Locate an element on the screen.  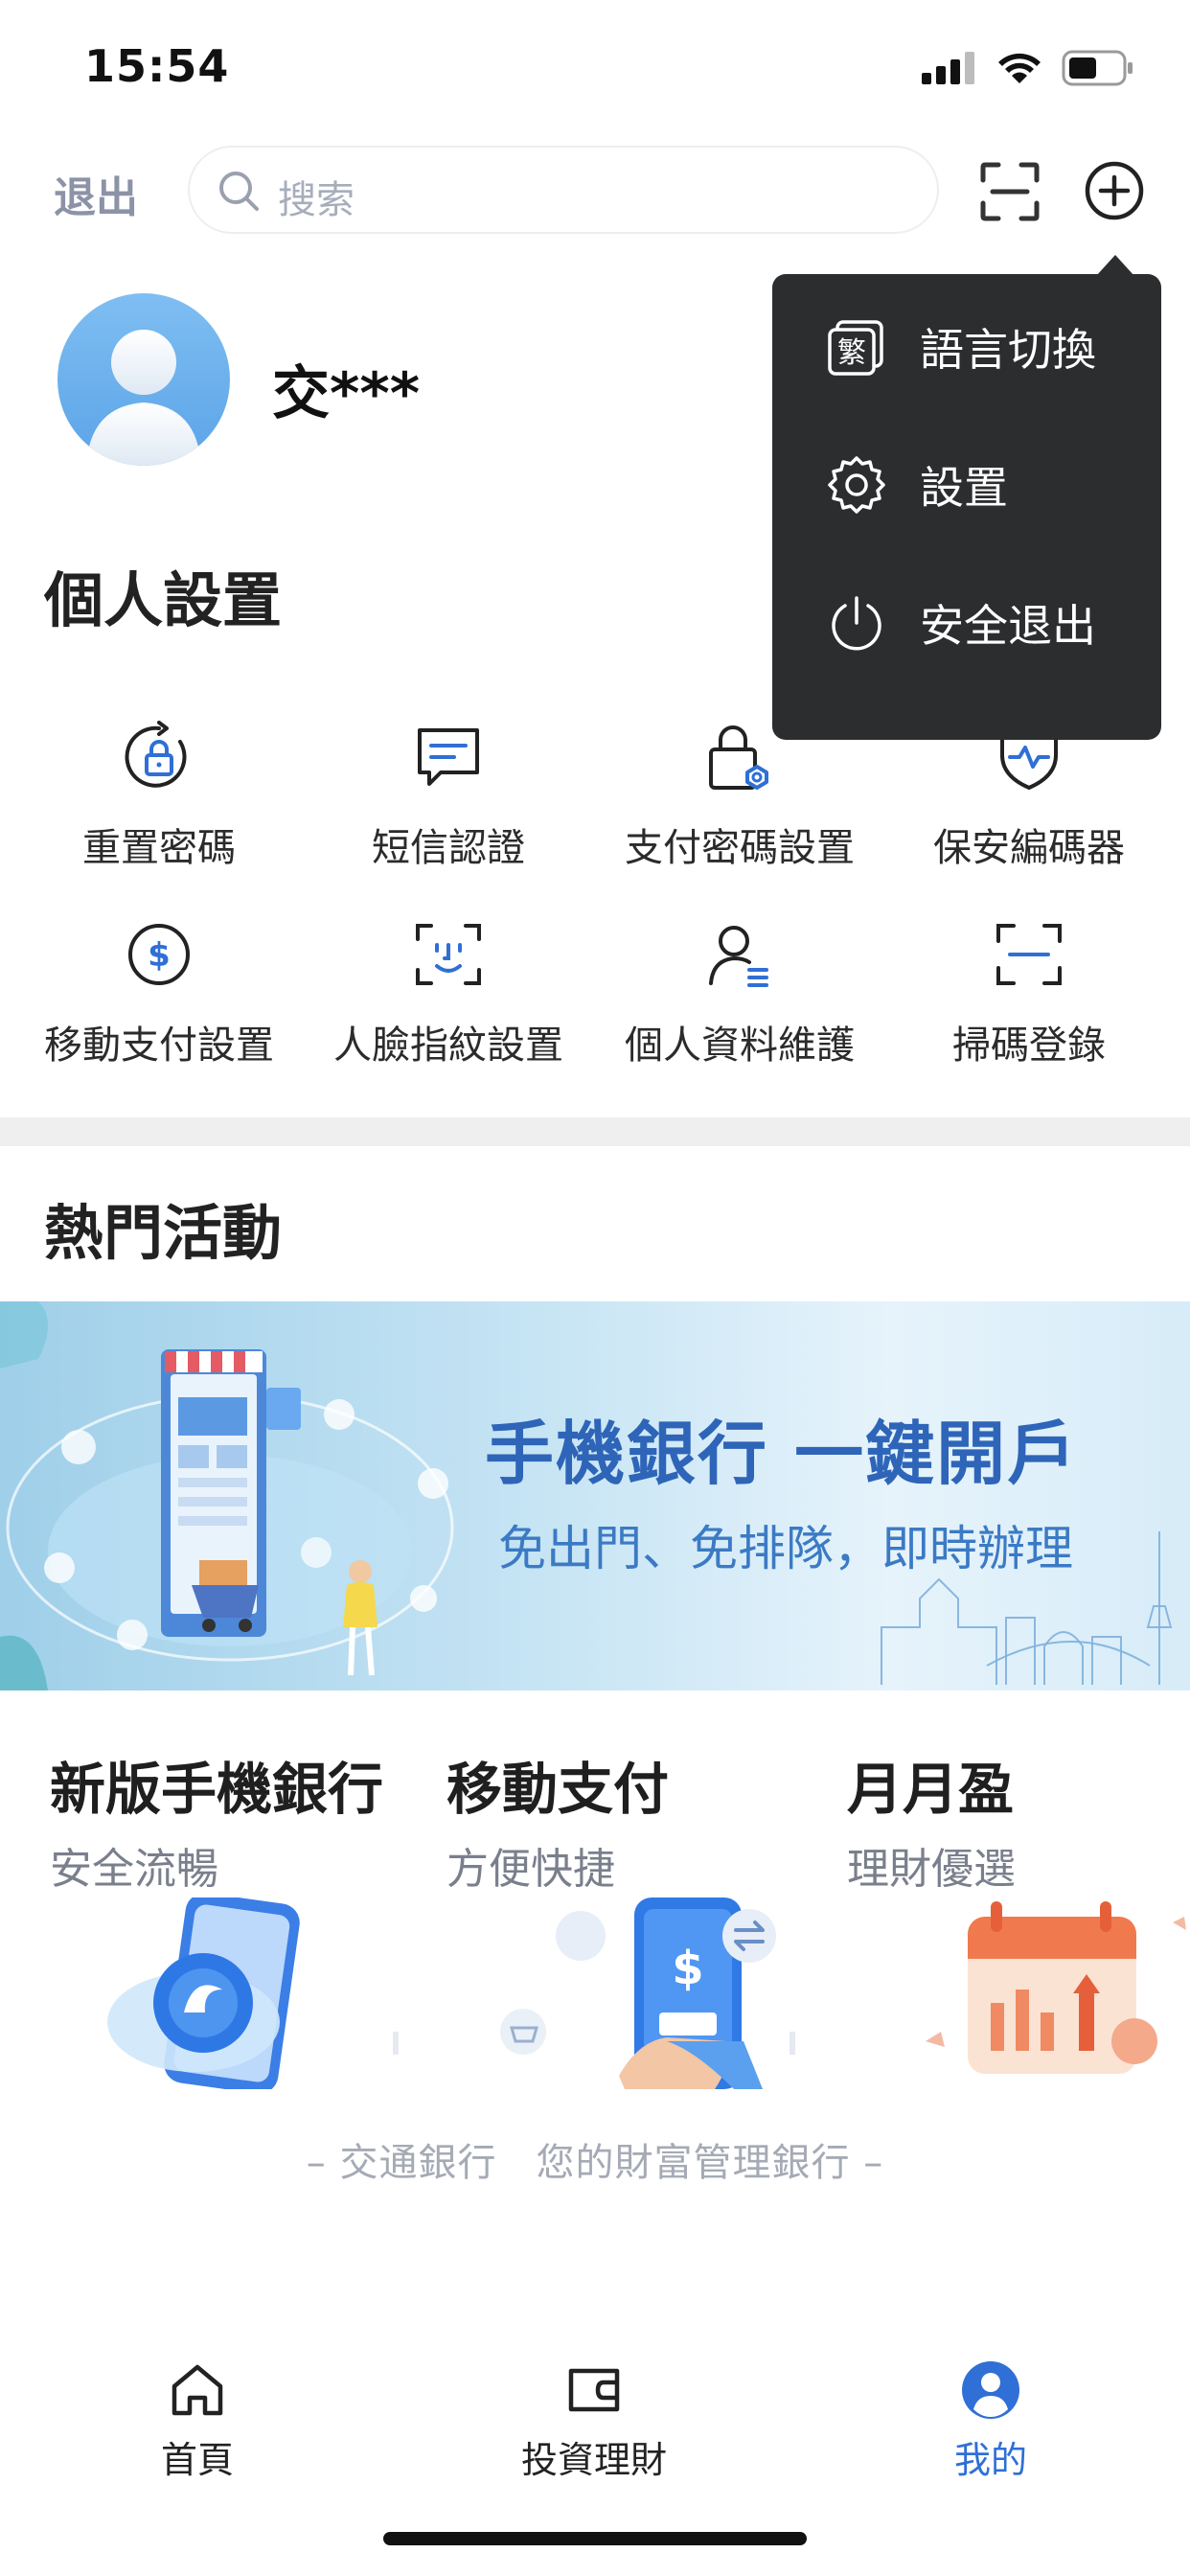
hot-events-title: 熱門活動 is located at coordinates (163, 1233).